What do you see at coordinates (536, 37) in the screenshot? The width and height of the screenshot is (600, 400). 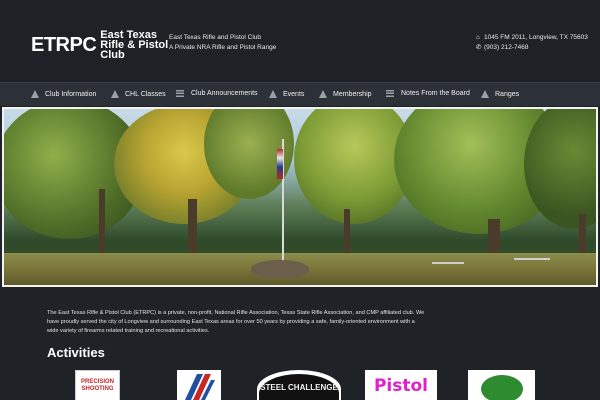 I see `address-text: 1045 FM 2011, Longview, TX 75603` at bounding box center [536, 37].